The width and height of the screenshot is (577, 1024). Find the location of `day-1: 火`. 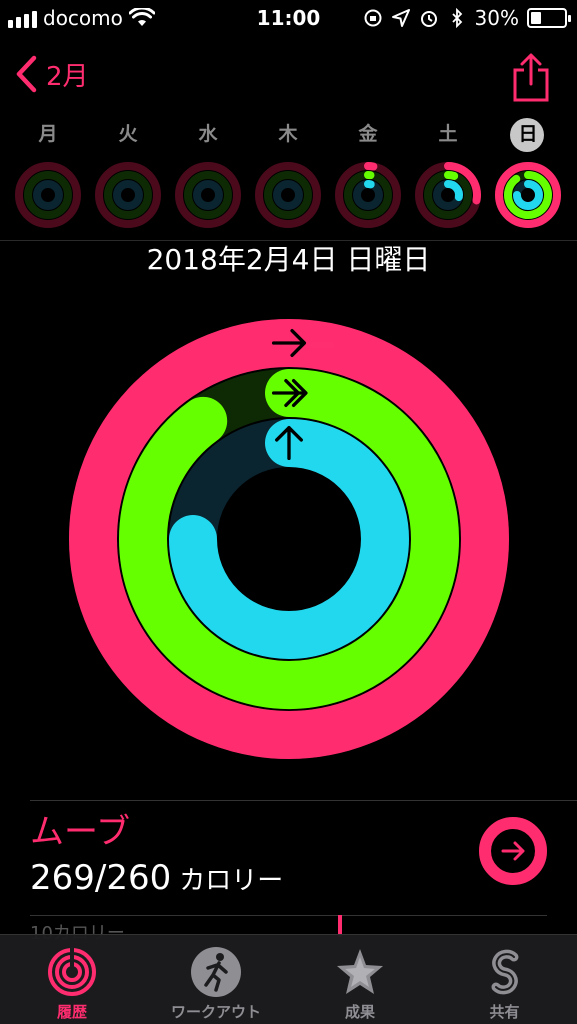

day-1: 火 is located at coordinates (128, 178).